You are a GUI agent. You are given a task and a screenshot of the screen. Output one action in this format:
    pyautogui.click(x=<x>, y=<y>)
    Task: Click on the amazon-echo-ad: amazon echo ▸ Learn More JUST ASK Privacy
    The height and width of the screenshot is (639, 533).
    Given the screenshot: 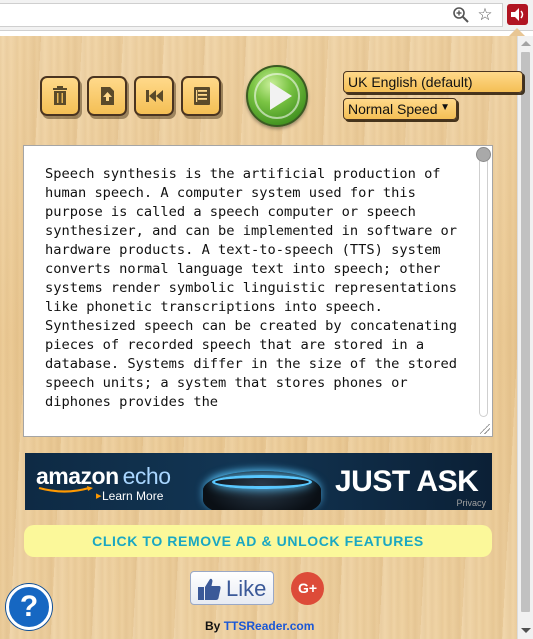 What is the action you would take?
    pyautogui.click(x=258, y=481)
    